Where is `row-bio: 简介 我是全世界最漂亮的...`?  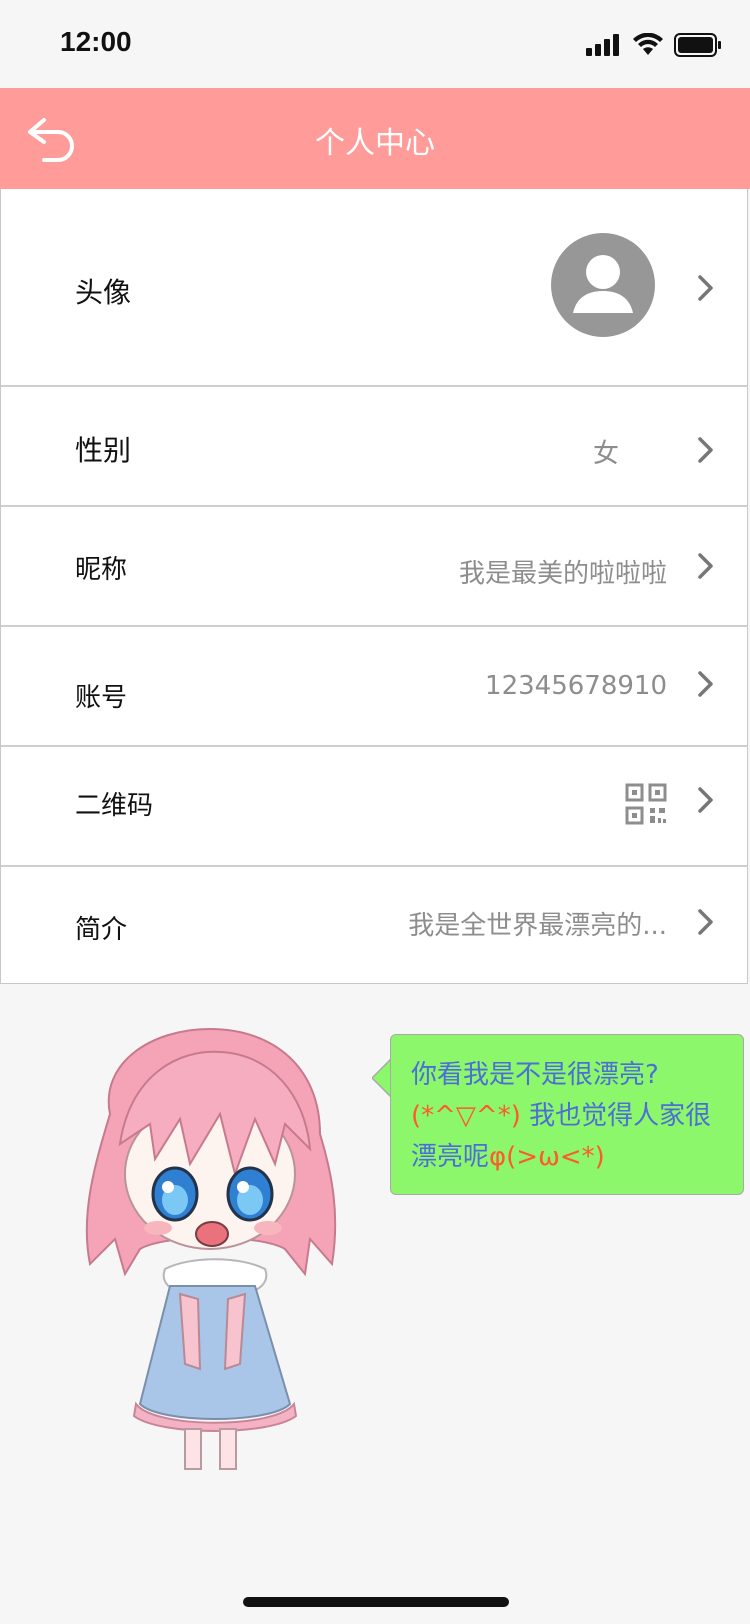 row-bio: 简介 我是全世界最漂亮的... is located at coordinates (374, 925).